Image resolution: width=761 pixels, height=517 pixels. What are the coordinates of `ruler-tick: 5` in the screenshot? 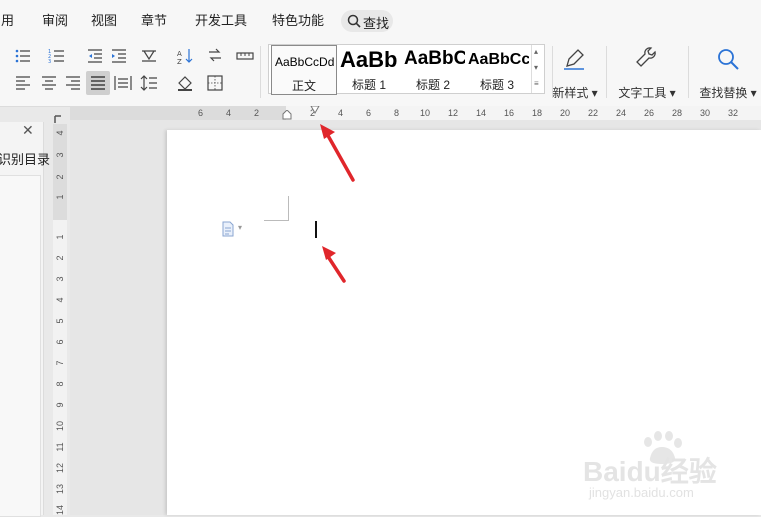 It's located at (60, 321).